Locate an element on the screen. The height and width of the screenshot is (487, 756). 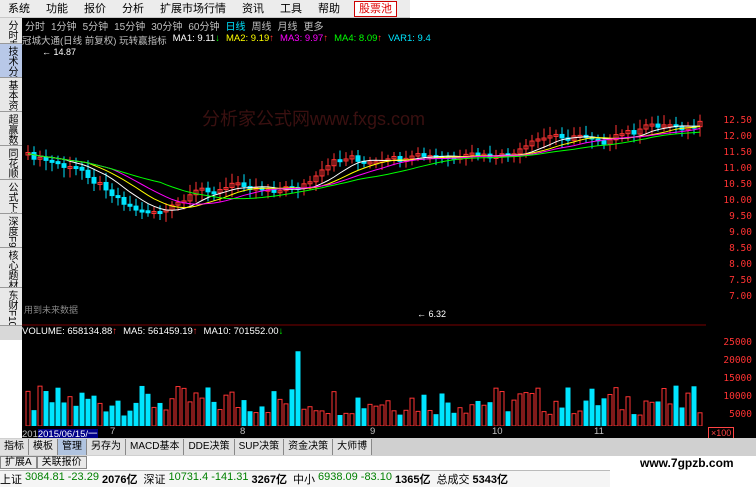
tab-timeshare: 分时走势 is located at coordinates (11, 31).